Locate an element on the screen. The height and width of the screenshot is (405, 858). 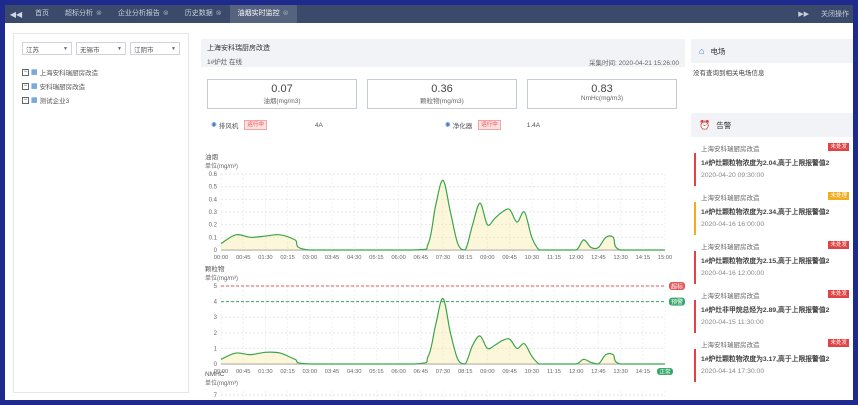
tab-label: 历史数据 is located at coordinates (198, 13).